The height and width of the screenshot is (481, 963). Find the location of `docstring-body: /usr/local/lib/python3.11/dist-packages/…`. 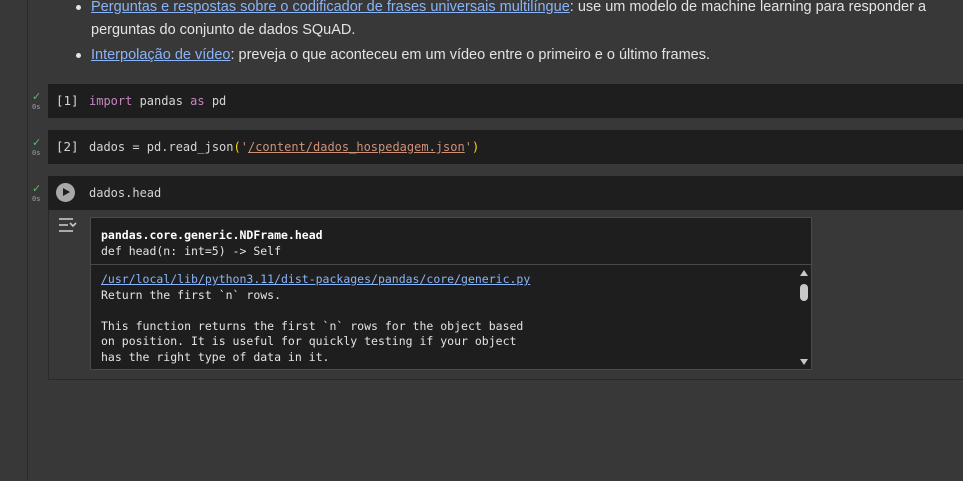

docstring-body: /usr/local/lib/python3.11/dist-packages/… is located at coordinates (446, 318).